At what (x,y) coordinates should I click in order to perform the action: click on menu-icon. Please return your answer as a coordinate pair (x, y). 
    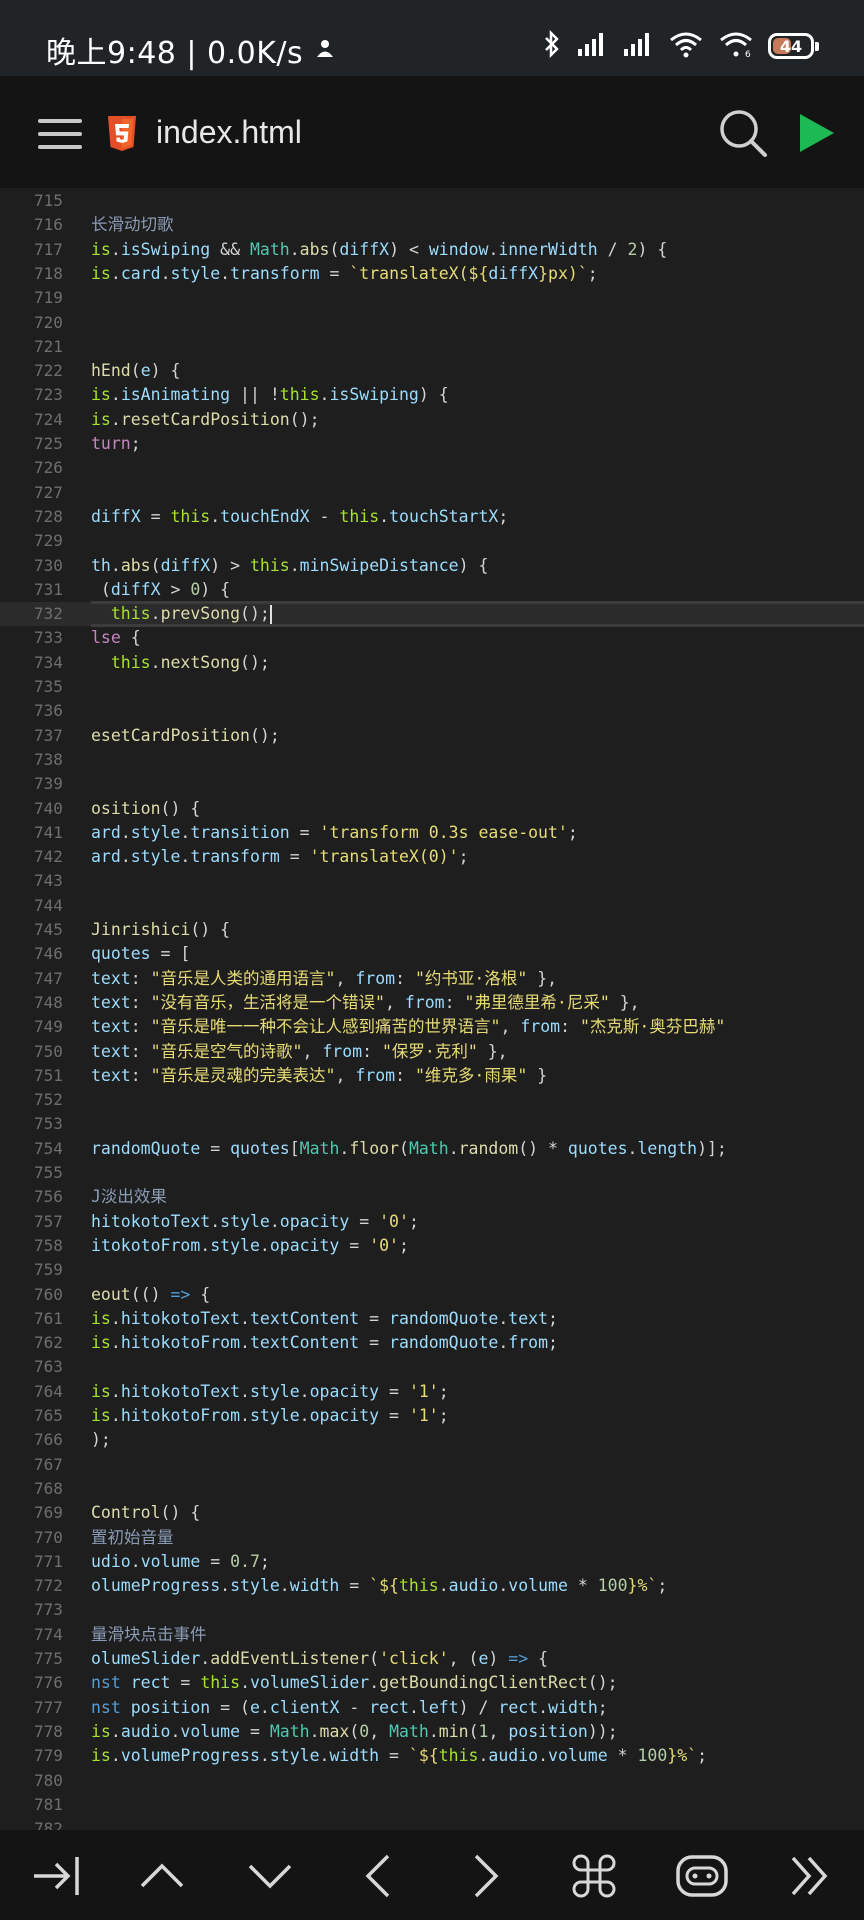
    Looking at the image, I should click on (60, 134).